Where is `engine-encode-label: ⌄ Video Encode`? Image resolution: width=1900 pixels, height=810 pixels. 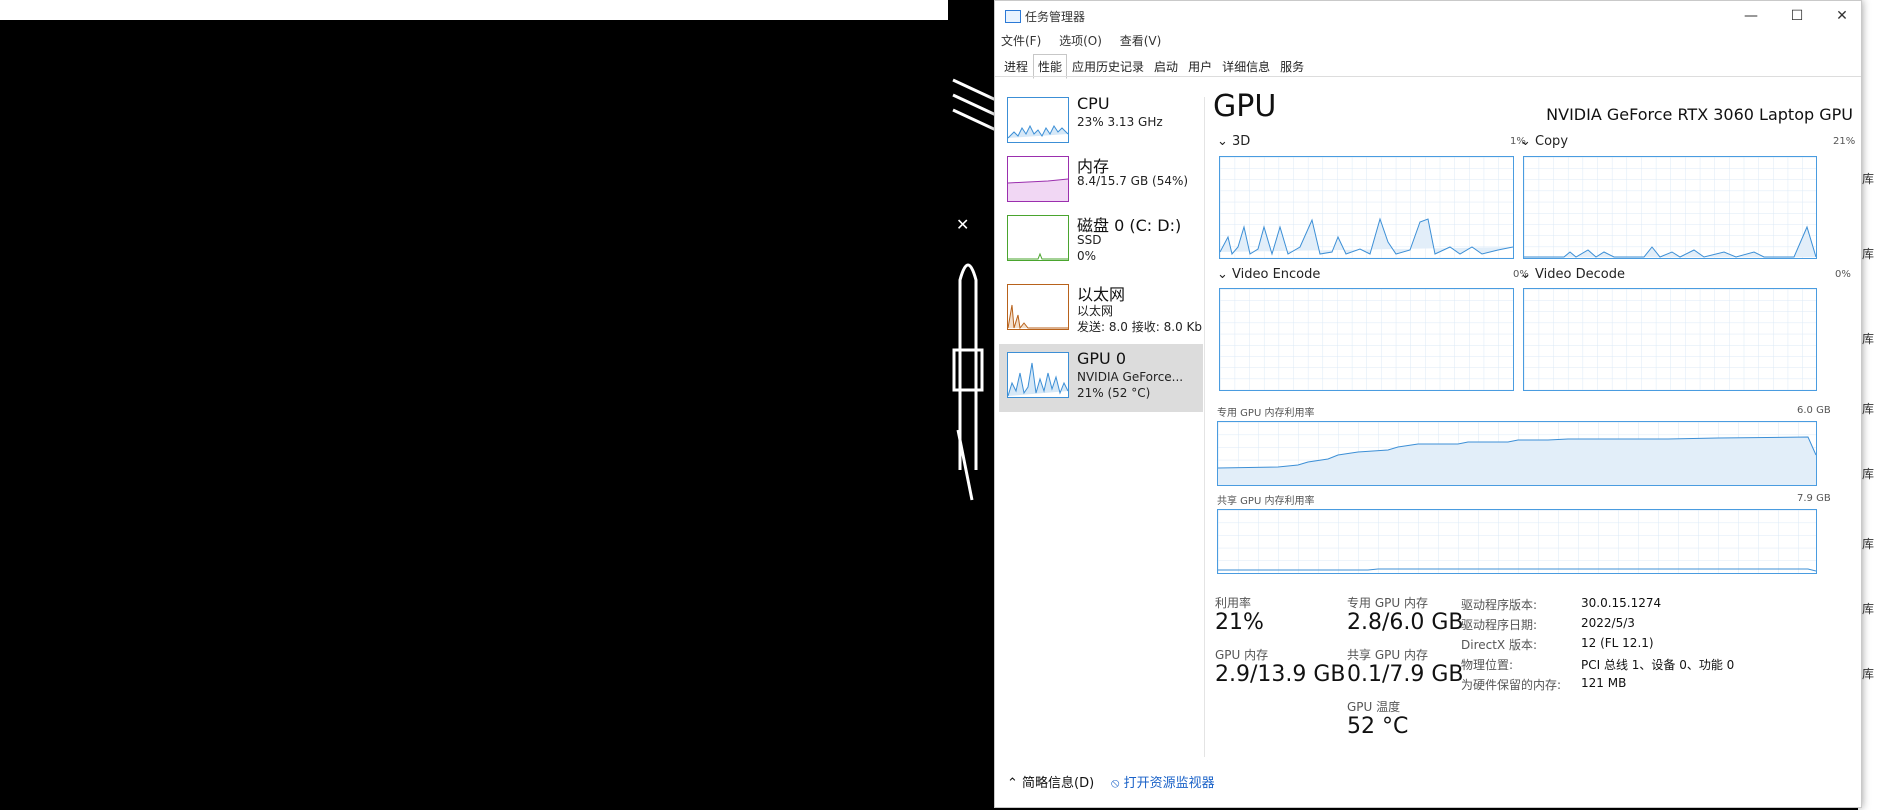 engine-encode-label: ⌄ Video Encode is located at coordinates (1268, 274).